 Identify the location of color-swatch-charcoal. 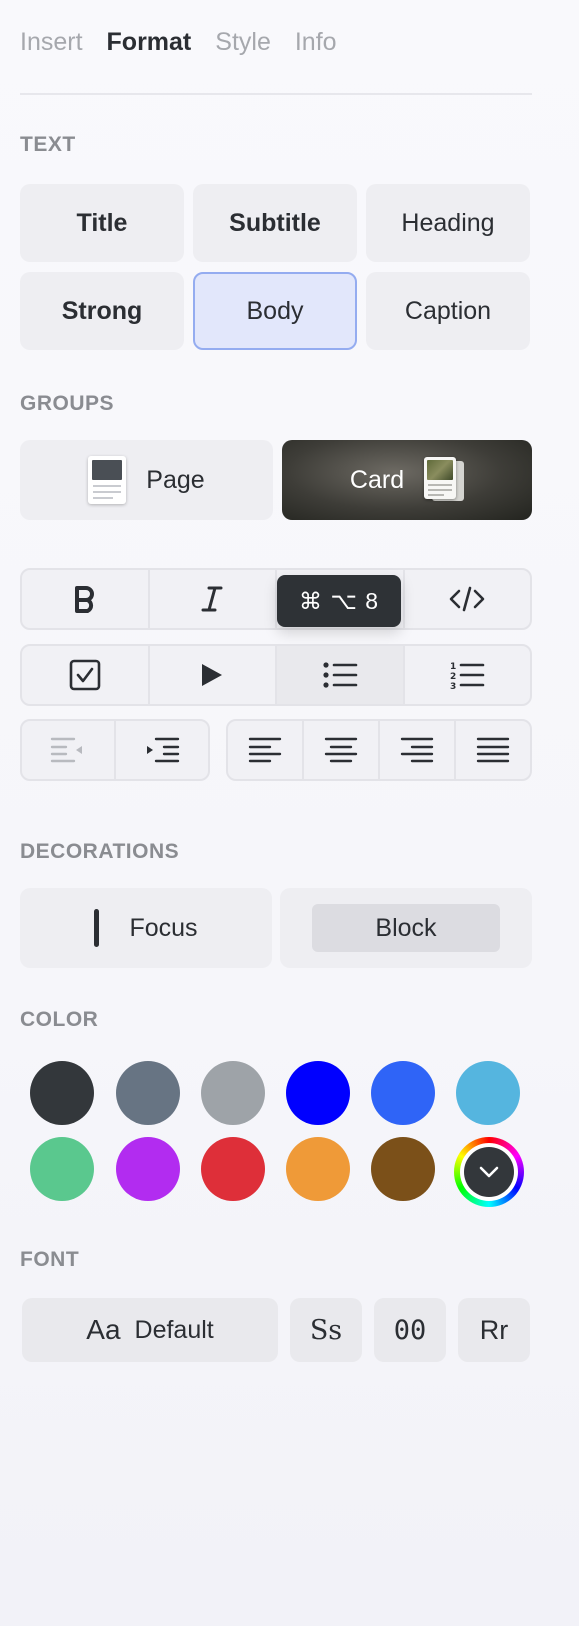
(62, 1093).